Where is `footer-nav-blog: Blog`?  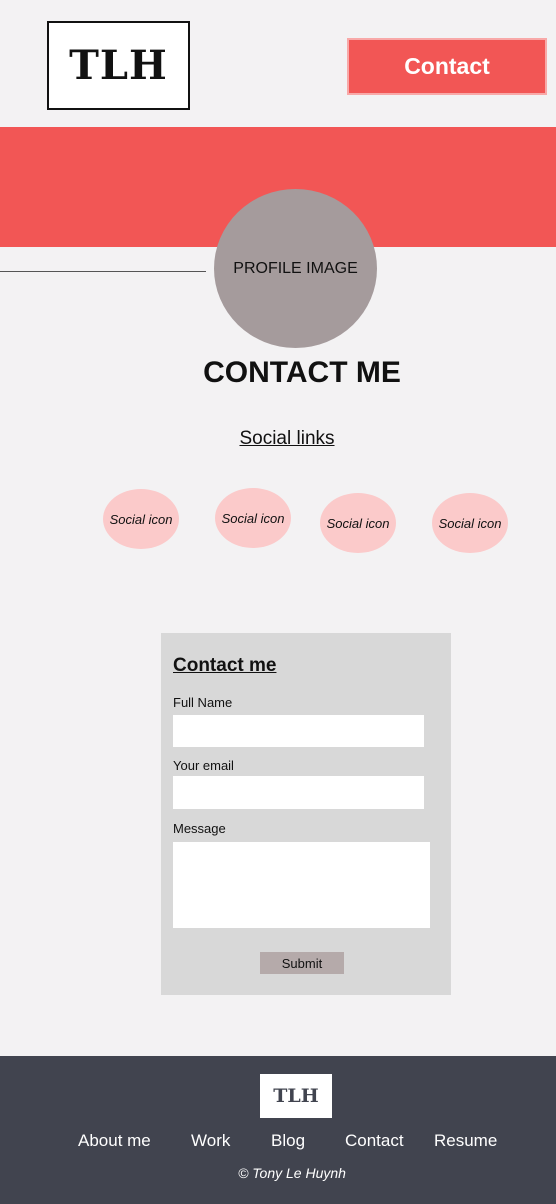
footer-nav-blog: Blog is located at coordinates (288, 1141).